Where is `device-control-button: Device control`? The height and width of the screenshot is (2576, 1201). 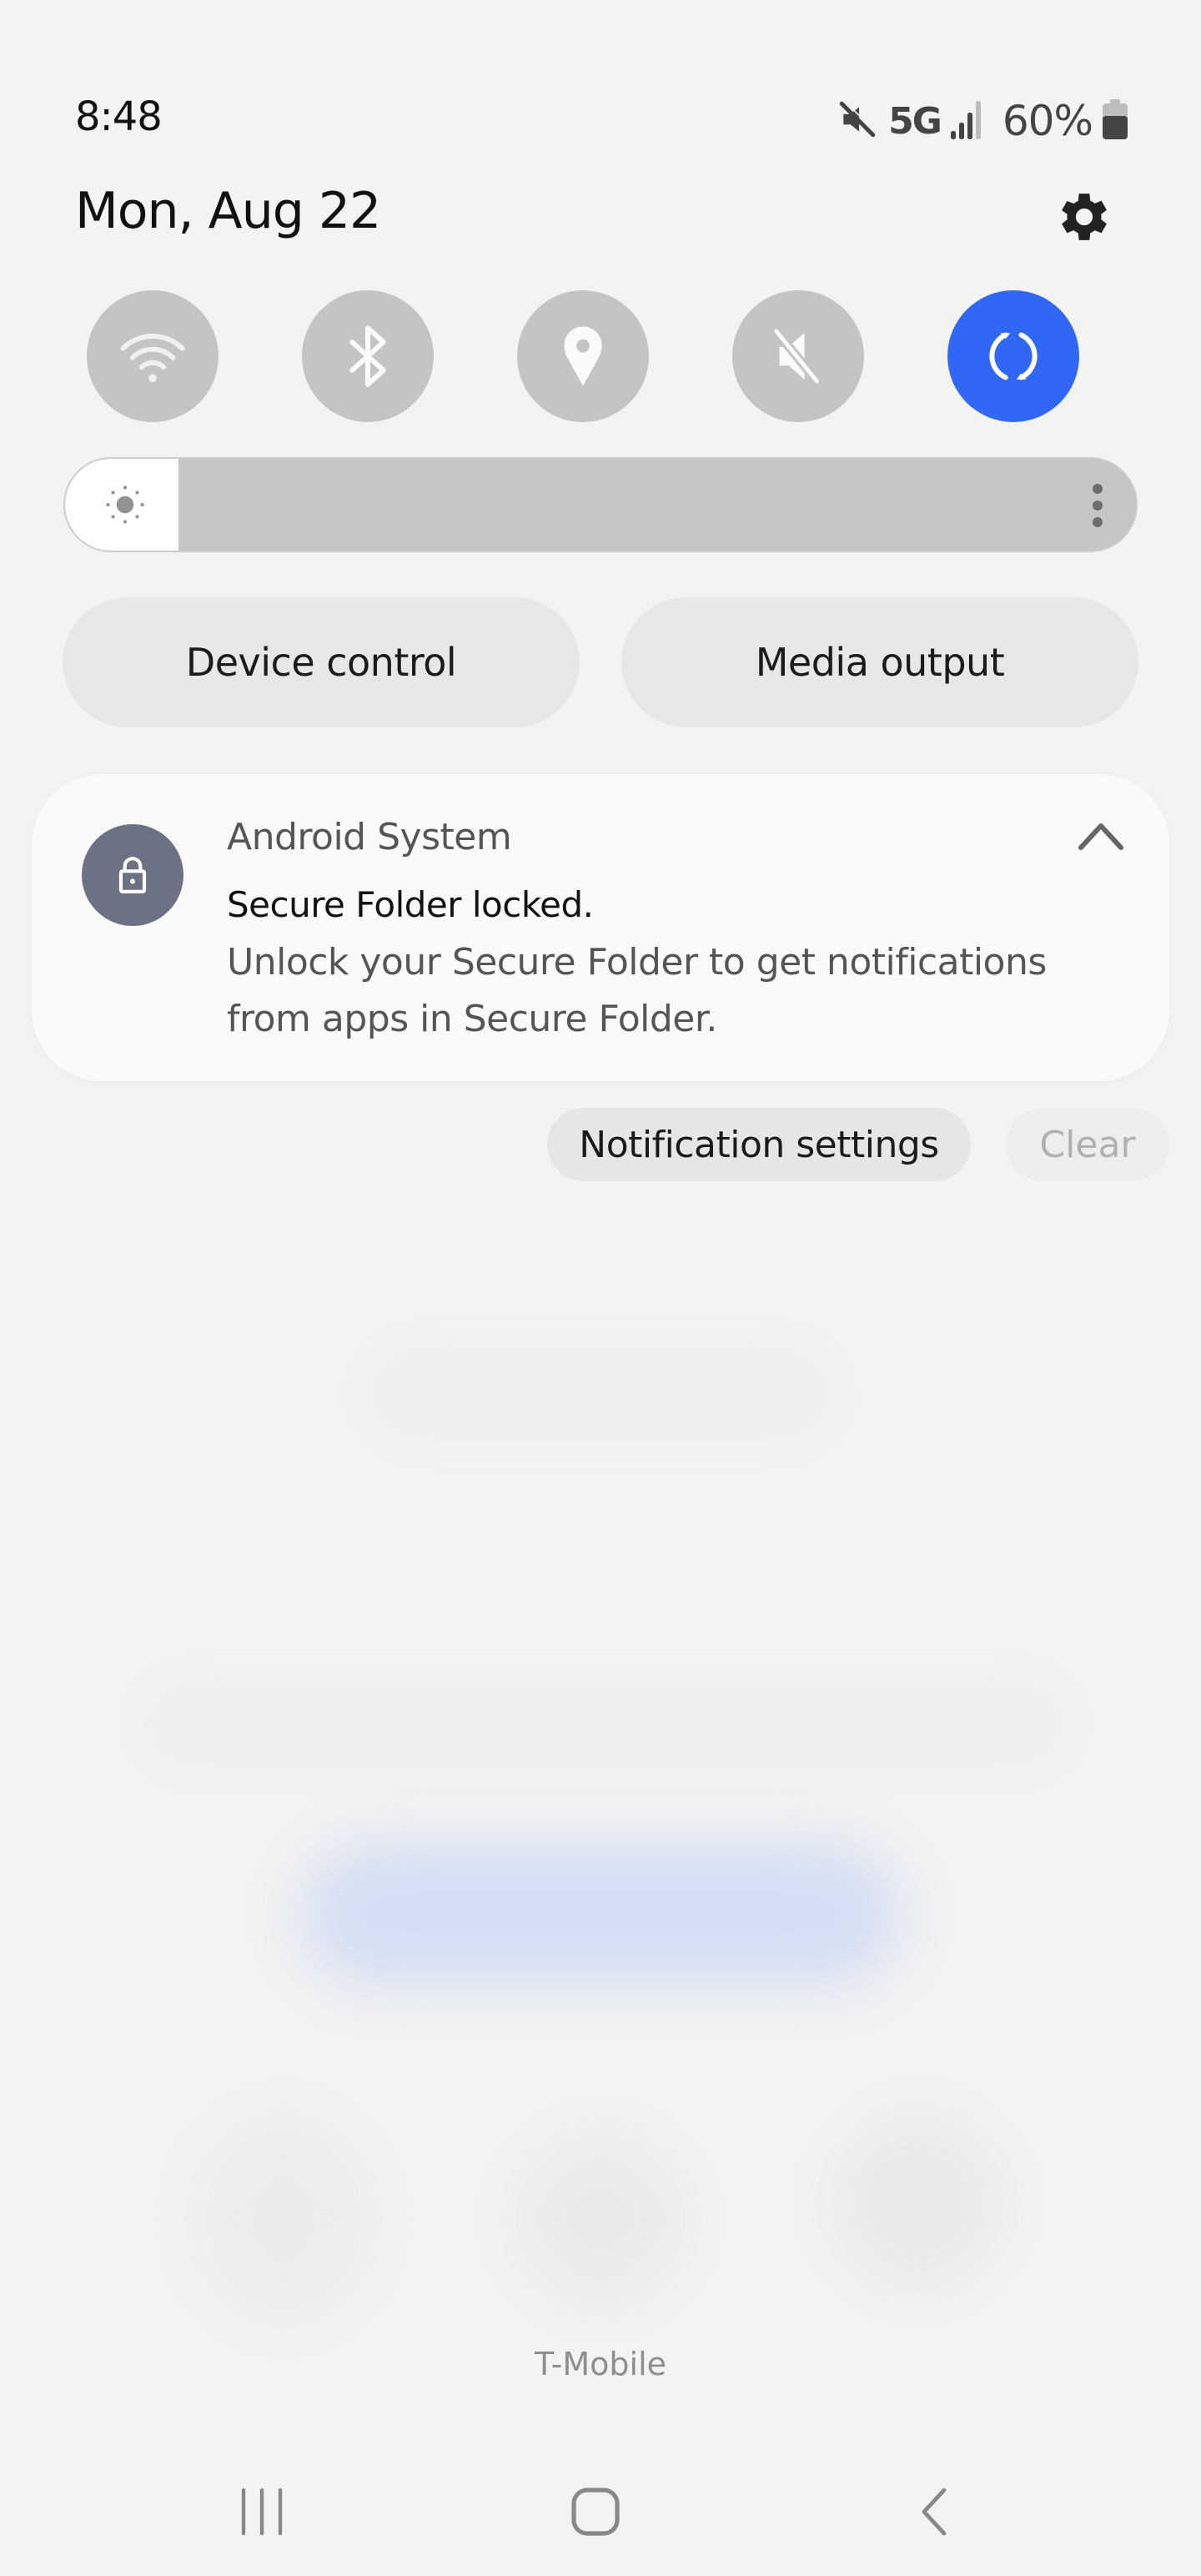
device-control-button: Device control is located at coordinates (322, 662).